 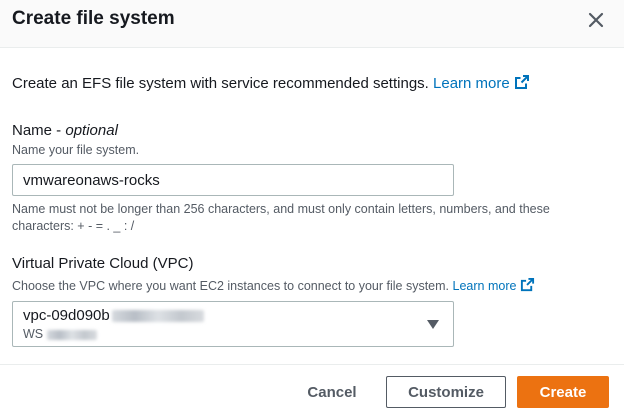 I want to click on vpc-select: vpc-09d090b WS, so click(x=233, y=324).